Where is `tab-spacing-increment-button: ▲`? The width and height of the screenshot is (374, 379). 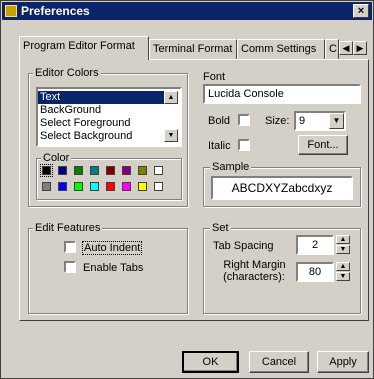
tab-spacing-increment-button: ▲ is located at coordinates (343, 239).